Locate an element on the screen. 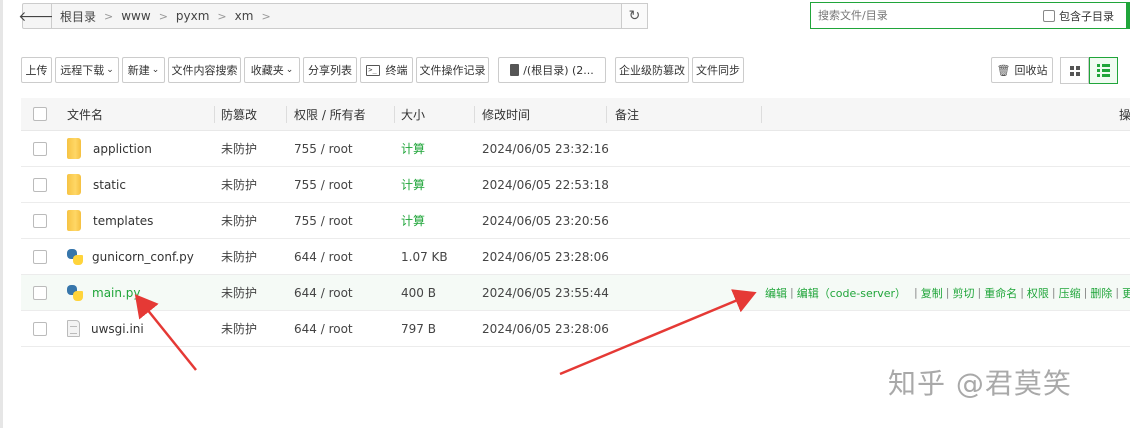 The width and height of the screenshot is (1130, 428). search-box: 包含子目录 is located at coordinates (970, 15).